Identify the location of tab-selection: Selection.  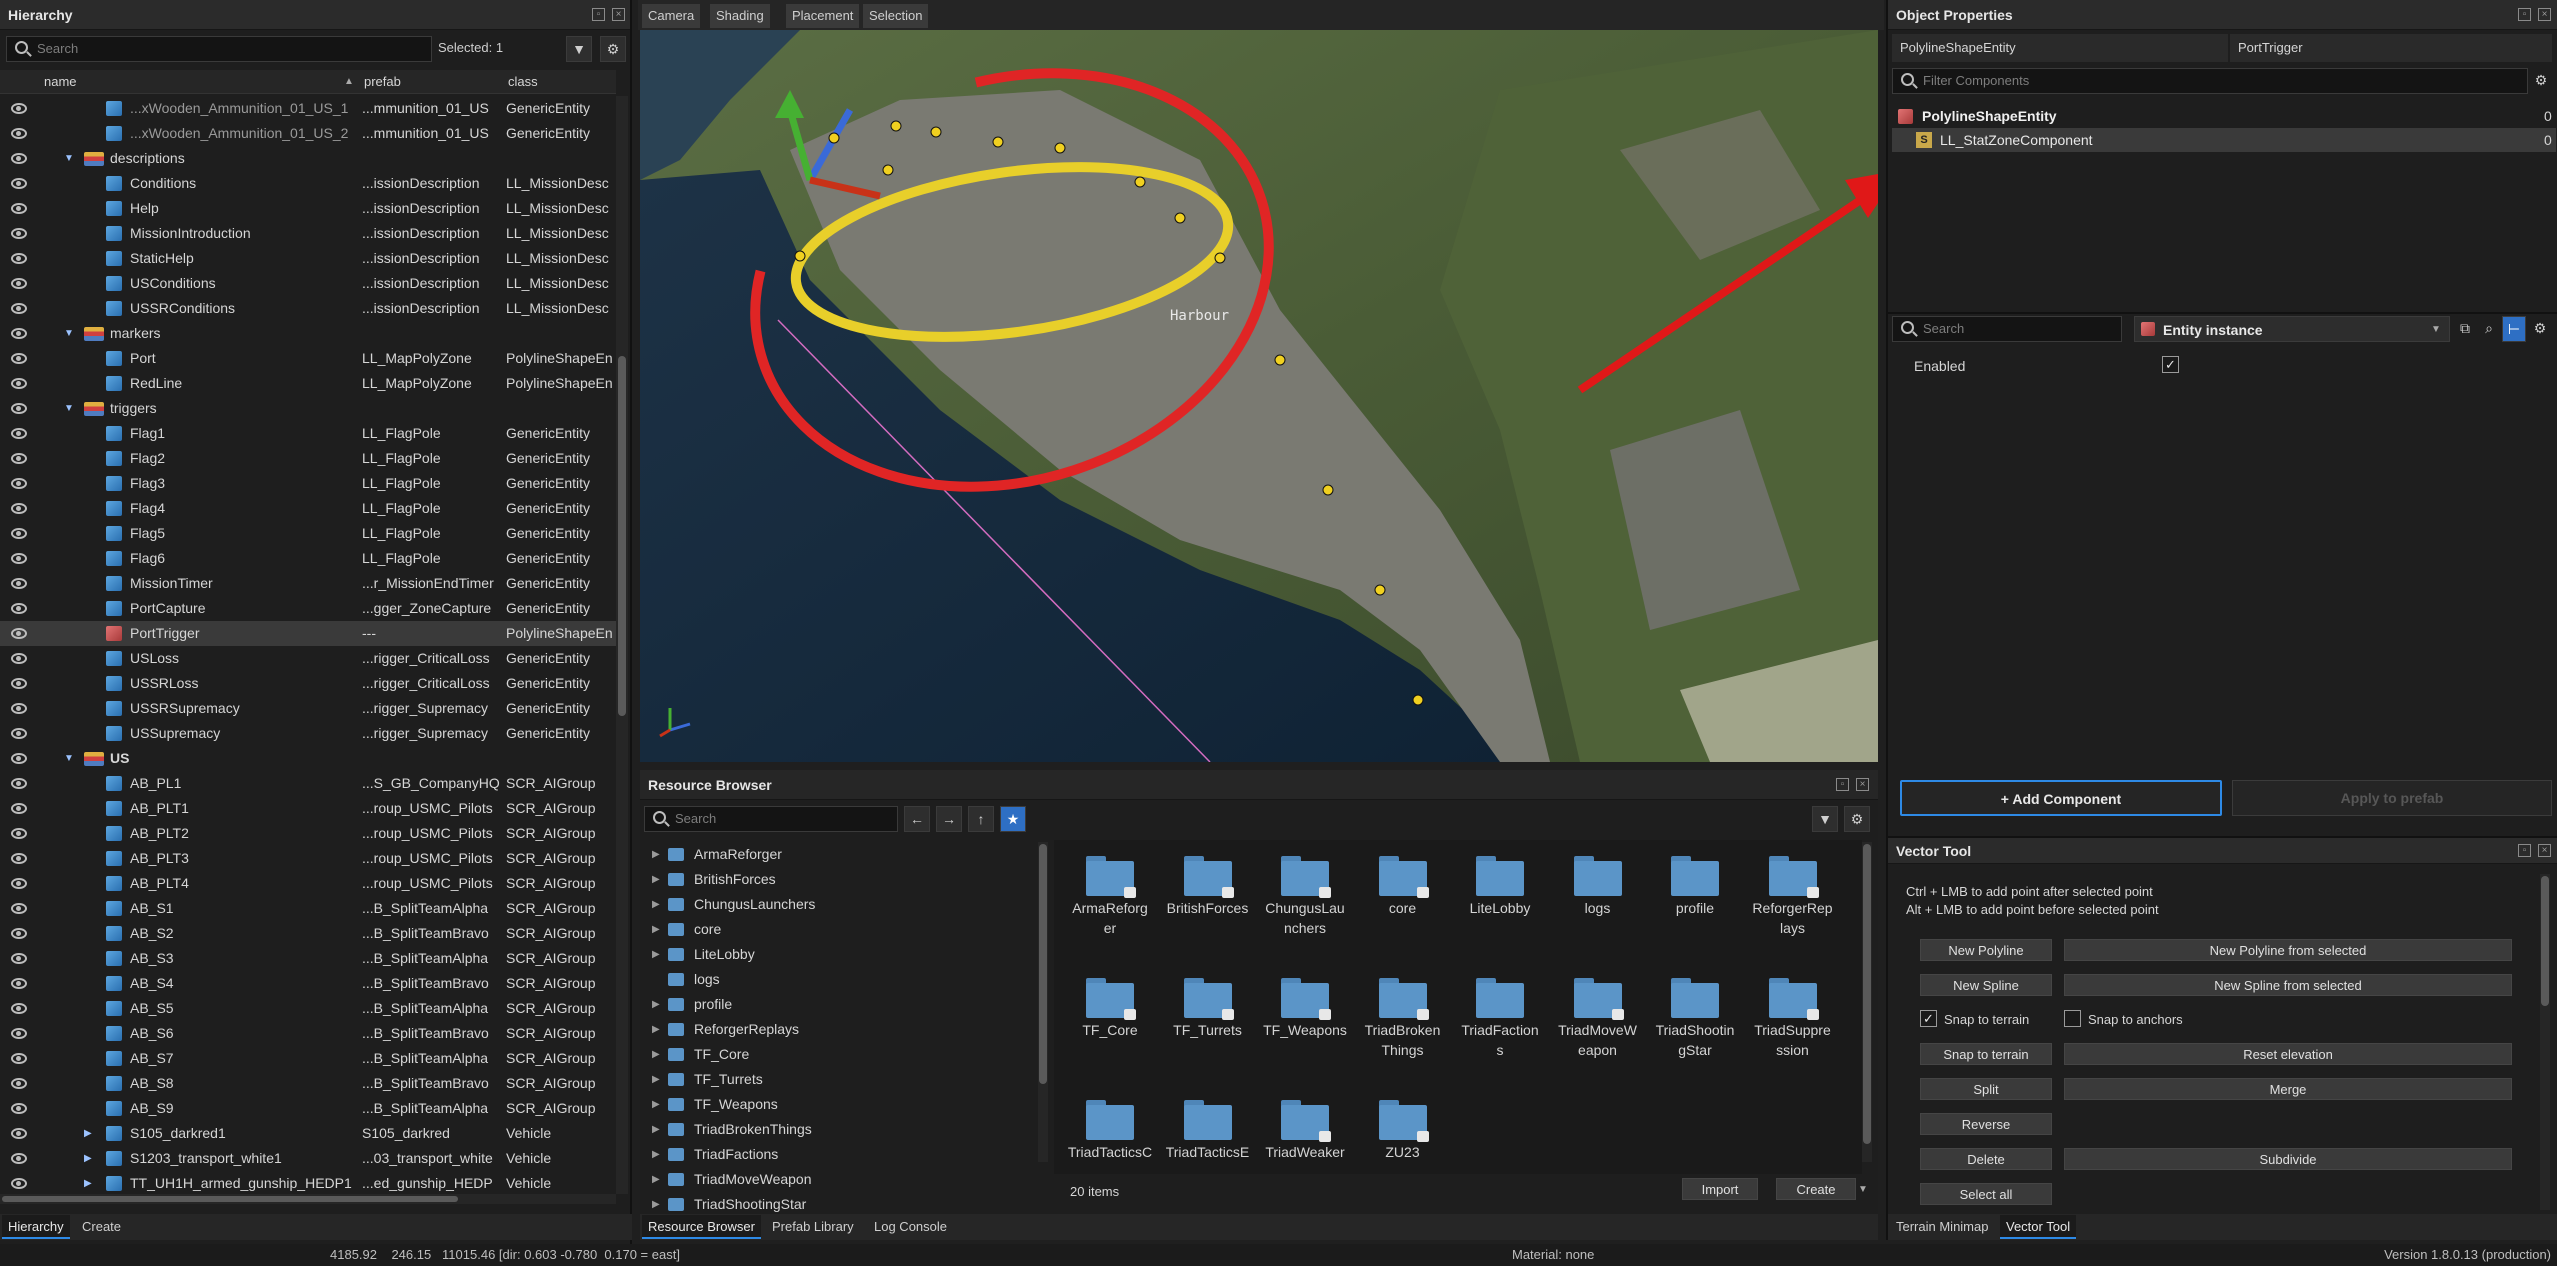
(896, 16).